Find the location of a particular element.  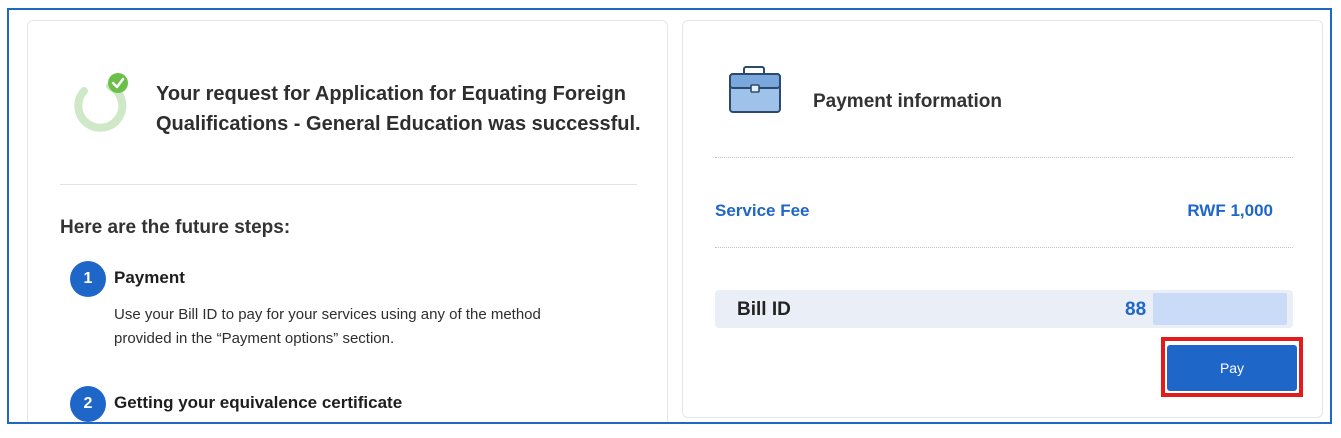

bill-id-label: Bill ID is located at coordinates (764, 309).